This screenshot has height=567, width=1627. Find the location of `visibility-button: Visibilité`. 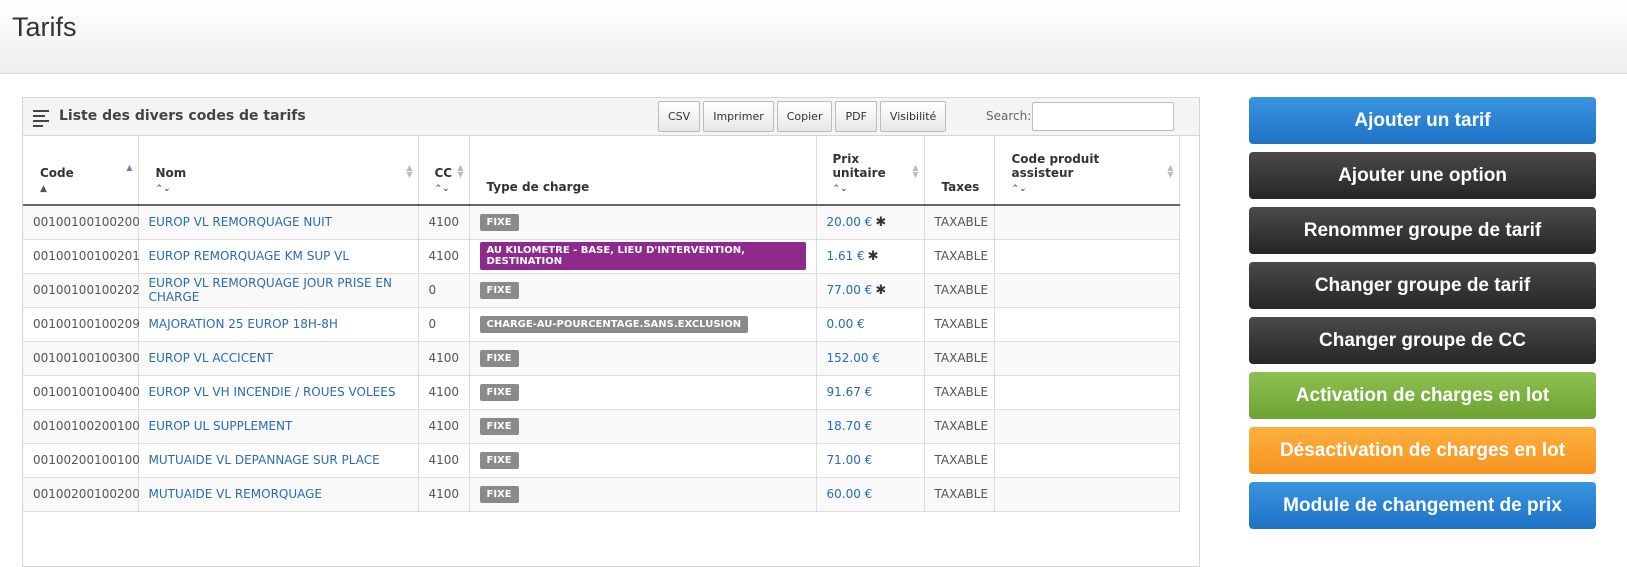

visibility-button: Visibilité is located at coordinates (913, 116).